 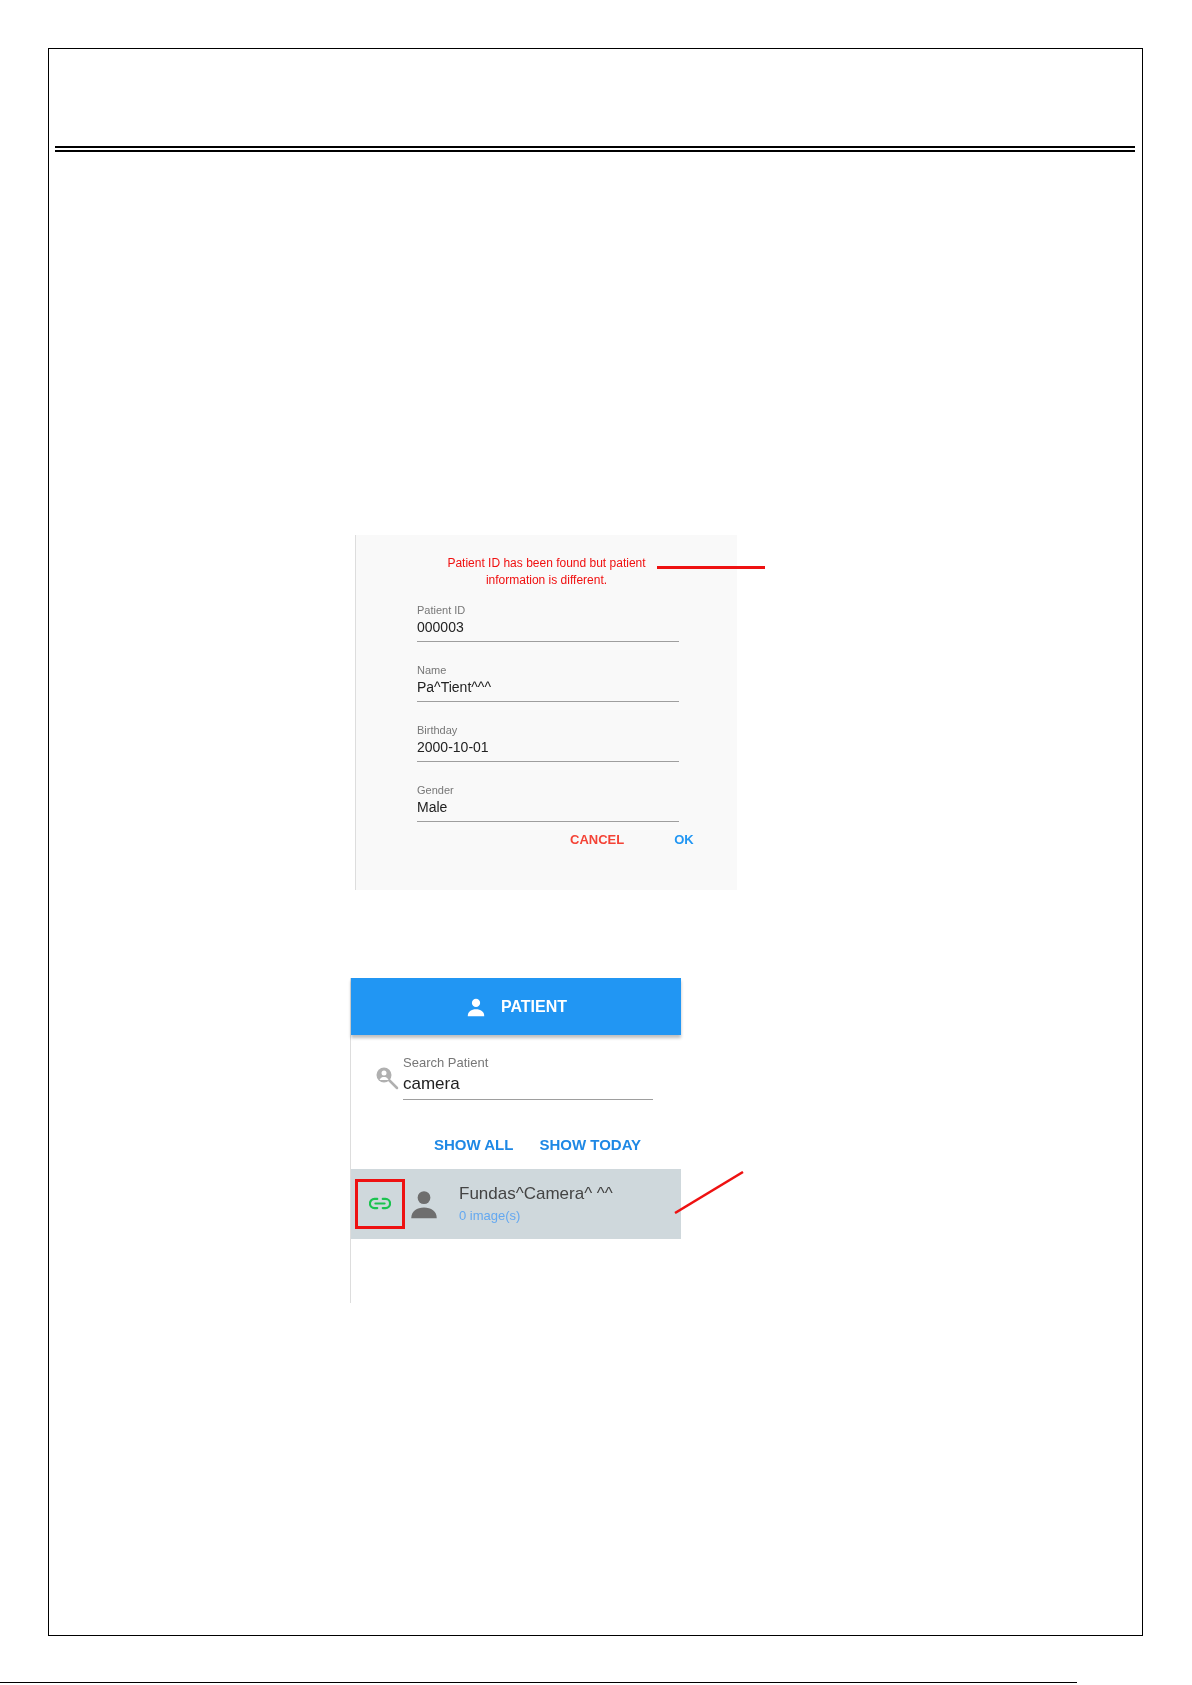 I want to click on annotation-line, so click(x=709, y=1192).